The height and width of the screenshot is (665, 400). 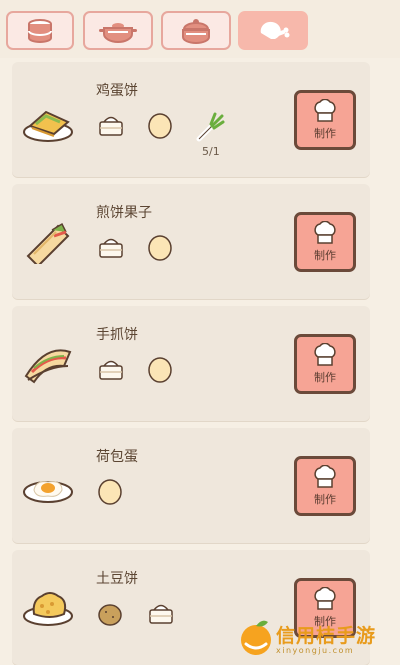 What do you see at coordinates (326, 636) in the screenshot?
I see `watermark-title: 信用桔手游` at bounding box center [326, 636].